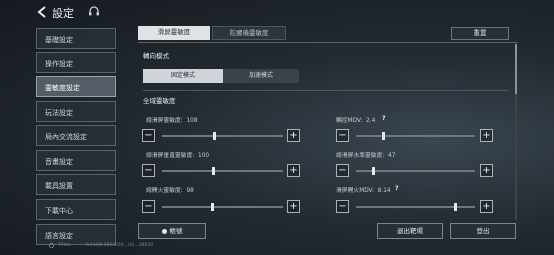  What do you see at coordinates (76, 62) in the screenshot?
I see `sidebar-item-controls: 操作設定` at bounding box center [76, 62].